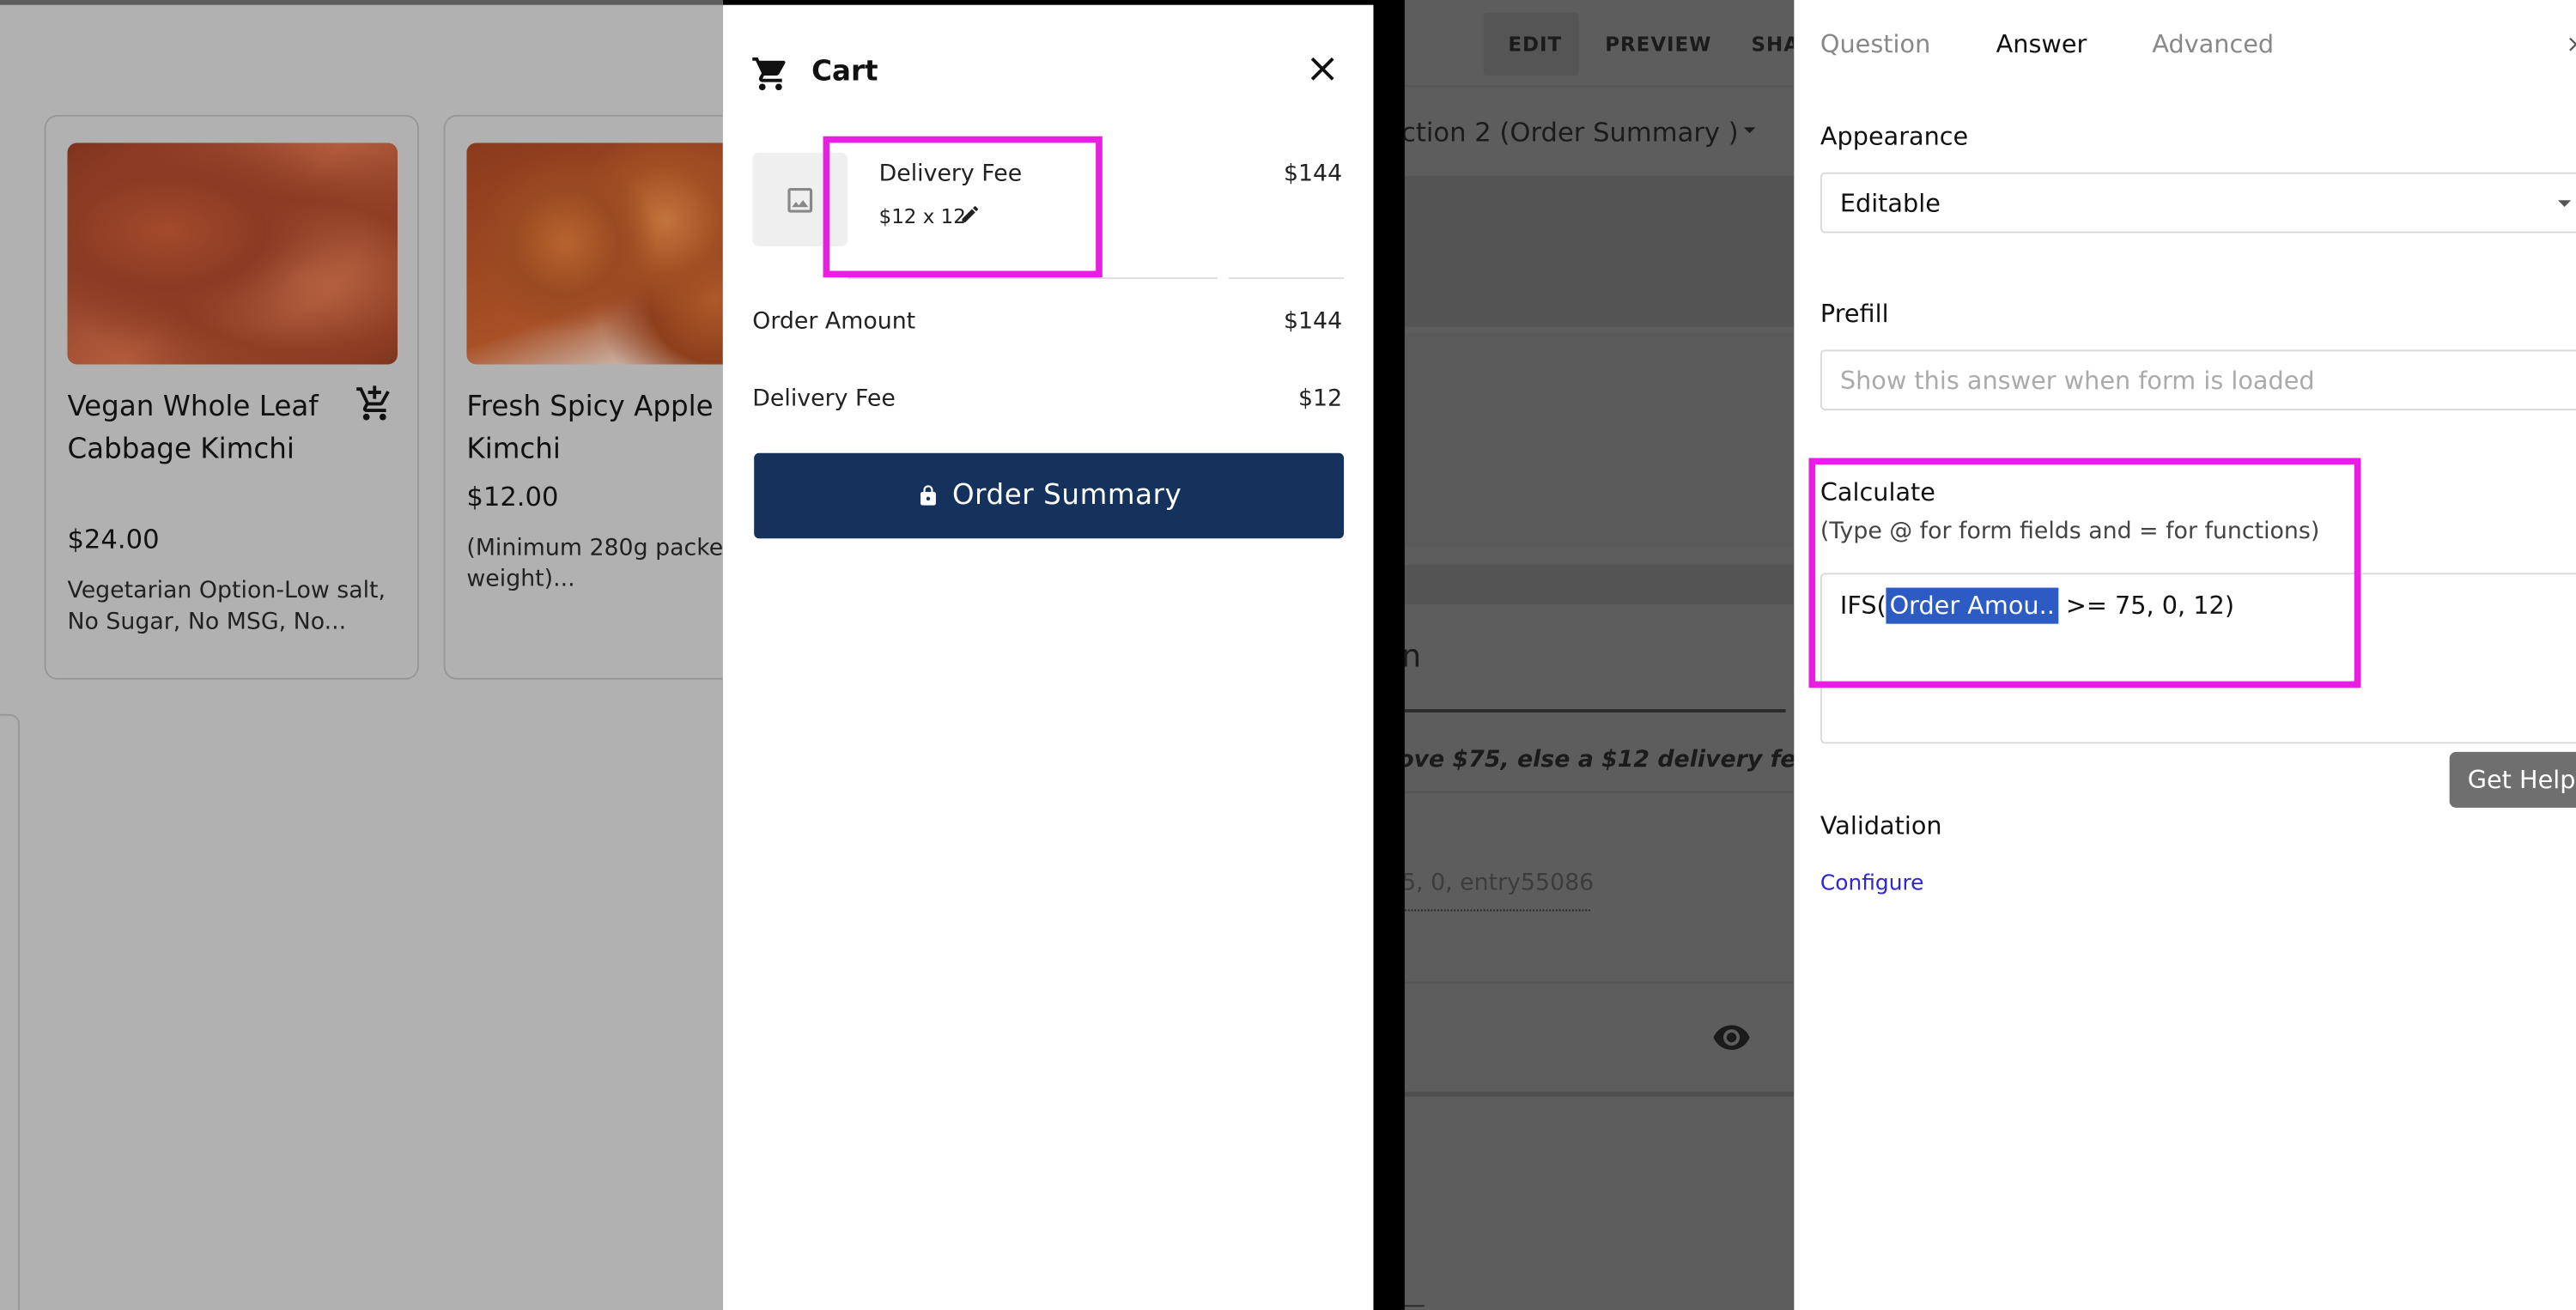 The height and width of the screenshot is (1310, 2576). What do you see at coordinates (2041, 43) in the screenshot?
I see `tab-answer: Answer` at bounding box center [2041, 43].